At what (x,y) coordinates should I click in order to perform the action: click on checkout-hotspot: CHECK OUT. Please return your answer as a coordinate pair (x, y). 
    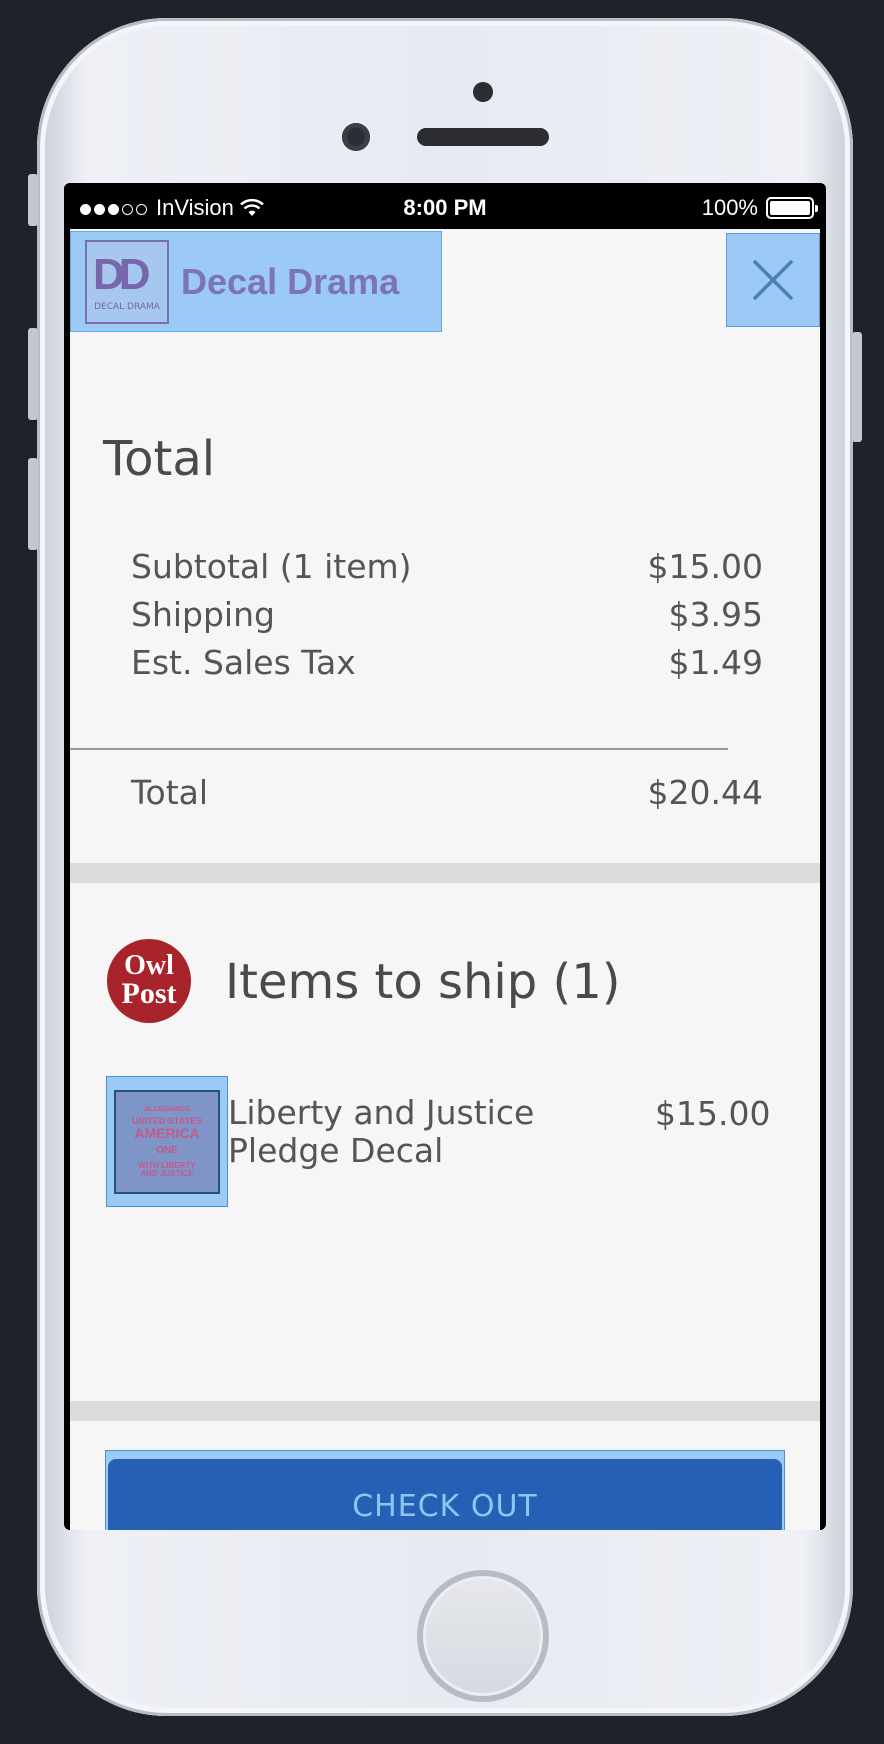
    Looking at the image, I should click on (445, 1490).